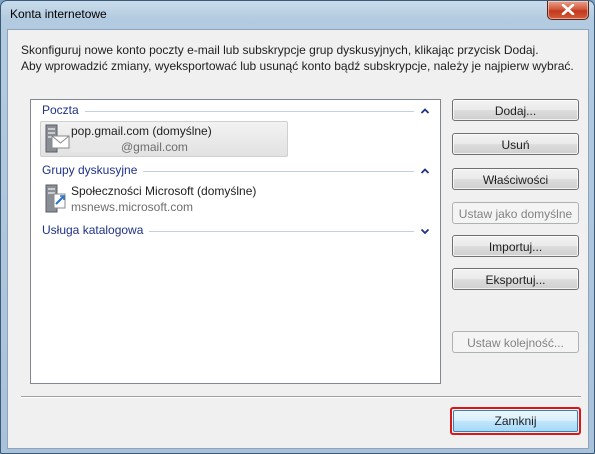 This screenshot has height=454, width=595. I want to click on close-dialog-button: Zamknij, so click(515, 421).